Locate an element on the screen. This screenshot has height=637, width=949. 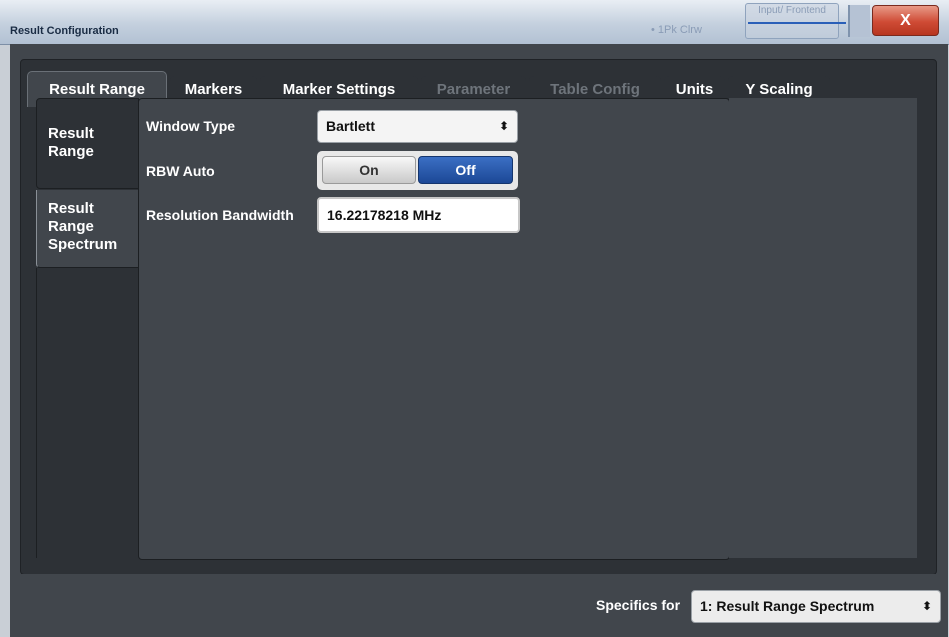
rbw-auto-on-button: On is located at coordinates (369, 170).